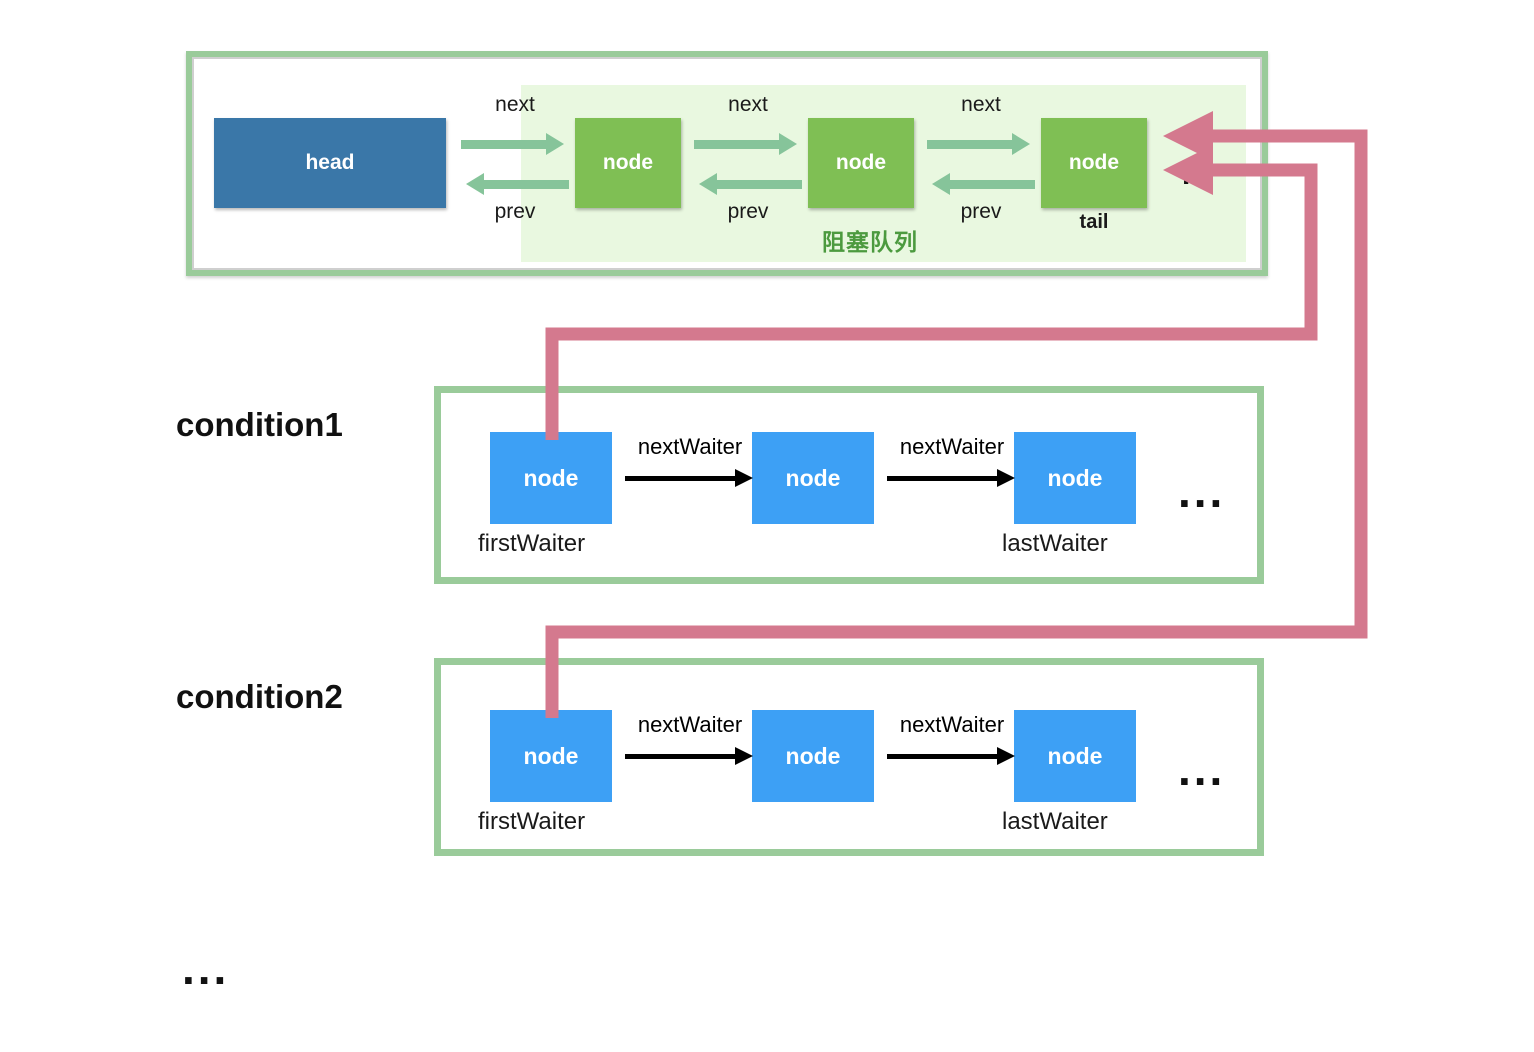  Describe the element at coordinates (813, 756) in the screenshot. I see `condition2-middle-waiter-node: node` at that location.